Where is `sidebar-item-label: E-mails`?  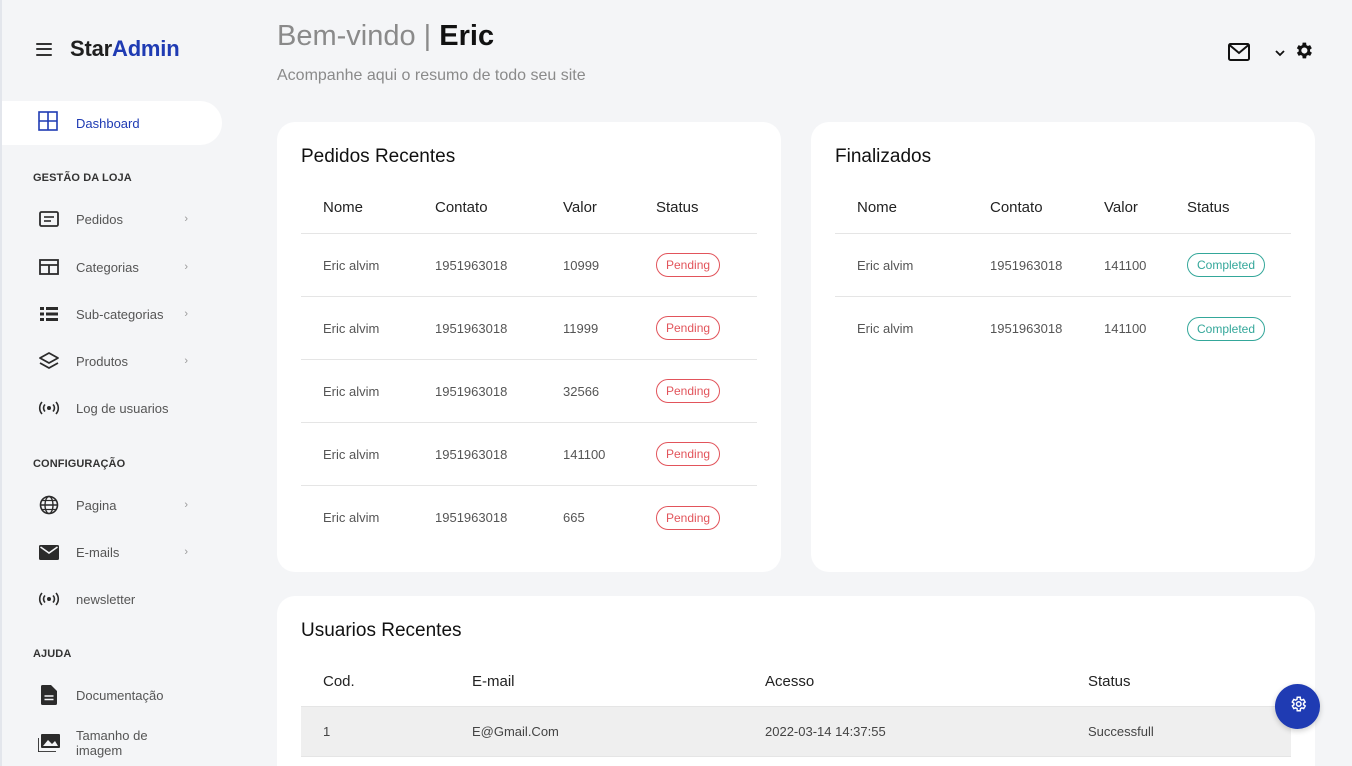
sidebar-item-label: E-mails is located at coordinates (98, 552).